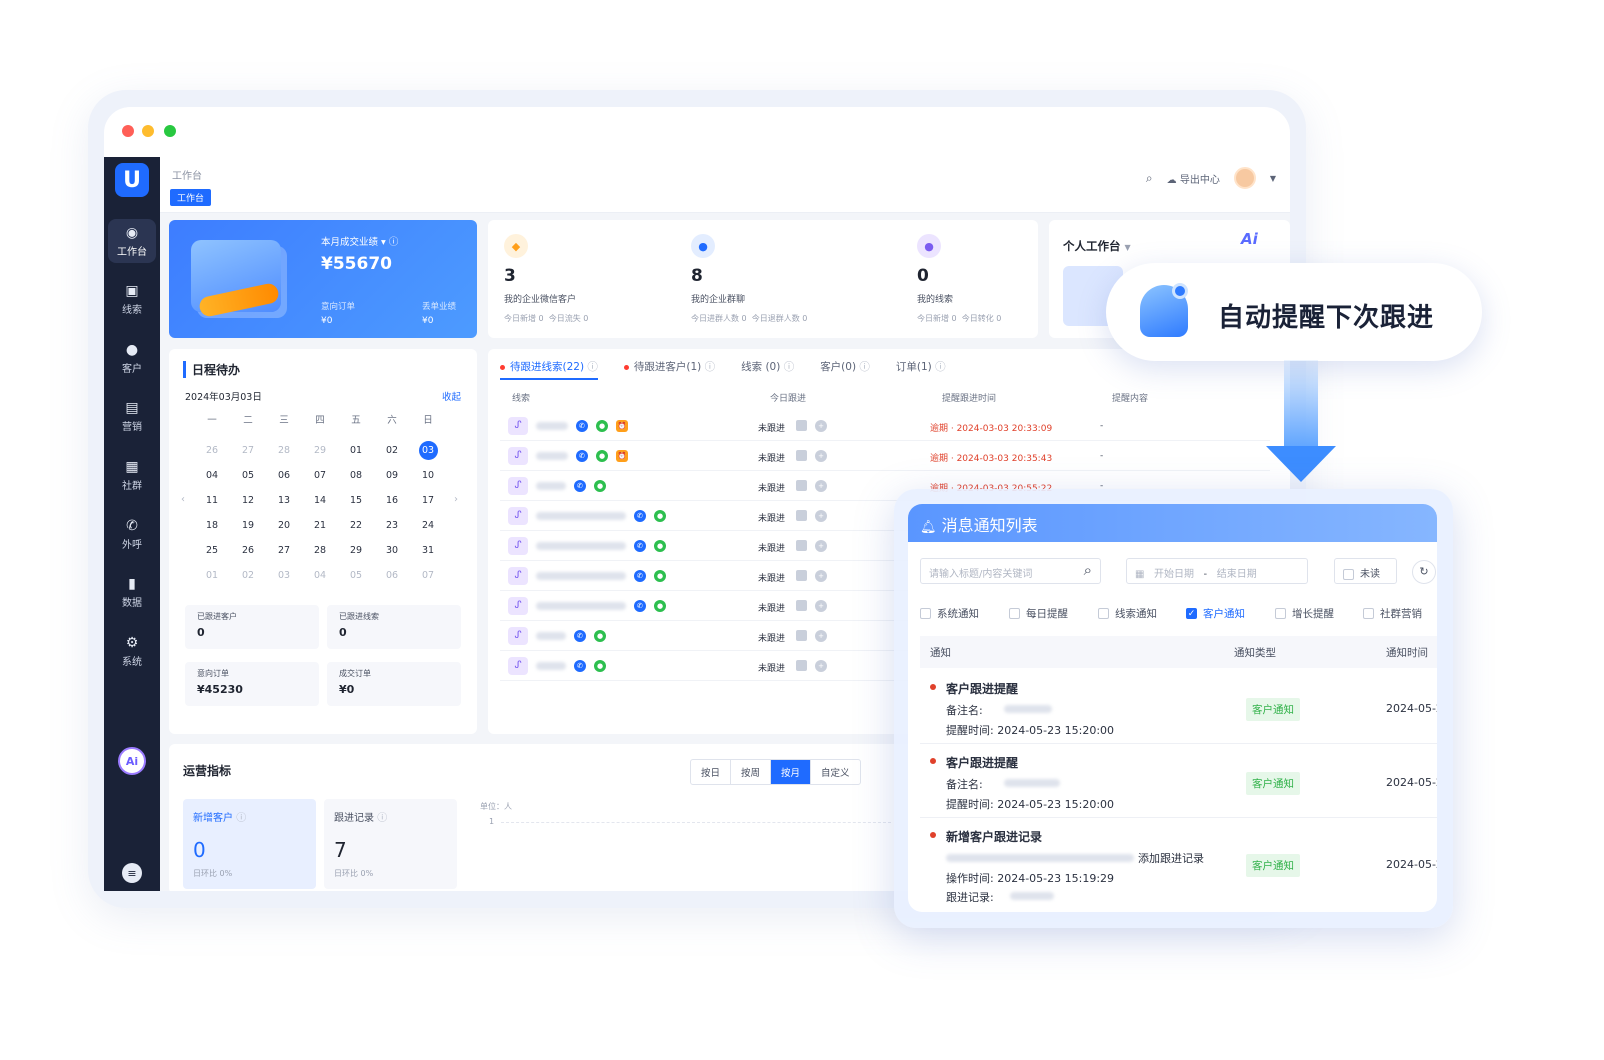 This screenshot has height=1060, width=1604. What do you see at coordinates (1217, 571) in the screenshot?
I see `date-range-picker: ▦ 开始日期 - 结束日期` at bounding box center [1217, 571].